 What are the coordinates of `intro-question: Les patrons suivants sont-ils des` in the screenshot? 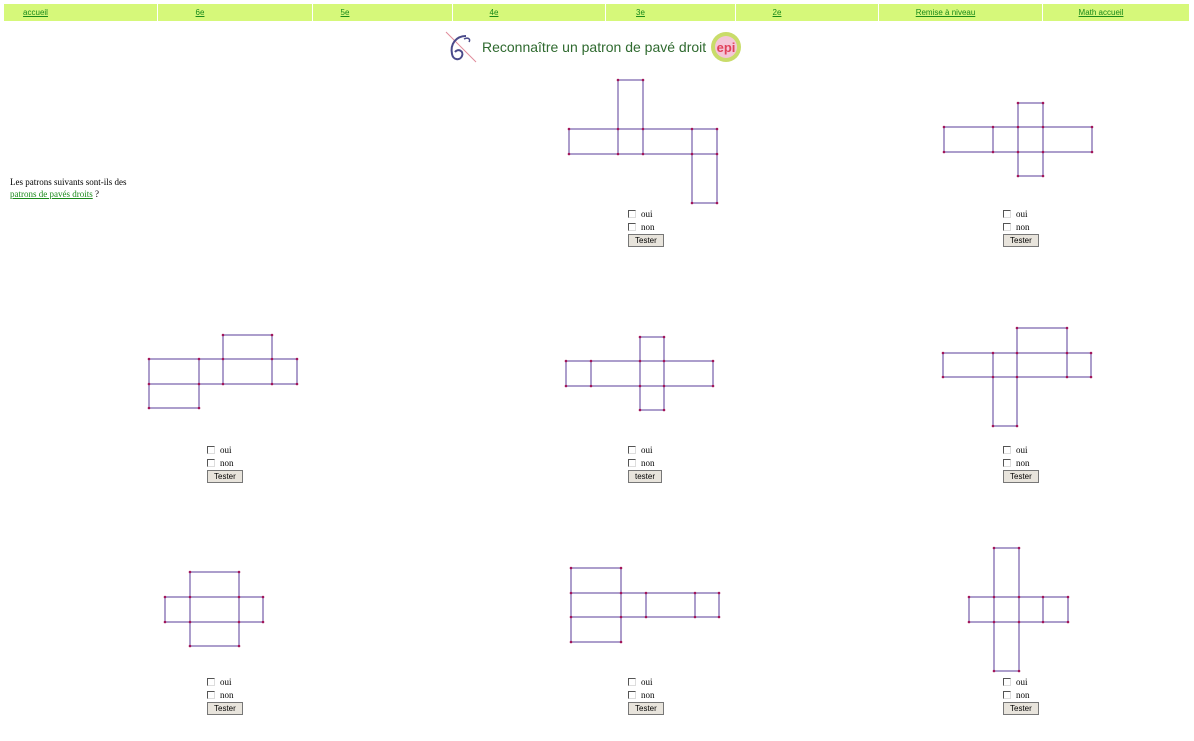 It's located at (68, 182).